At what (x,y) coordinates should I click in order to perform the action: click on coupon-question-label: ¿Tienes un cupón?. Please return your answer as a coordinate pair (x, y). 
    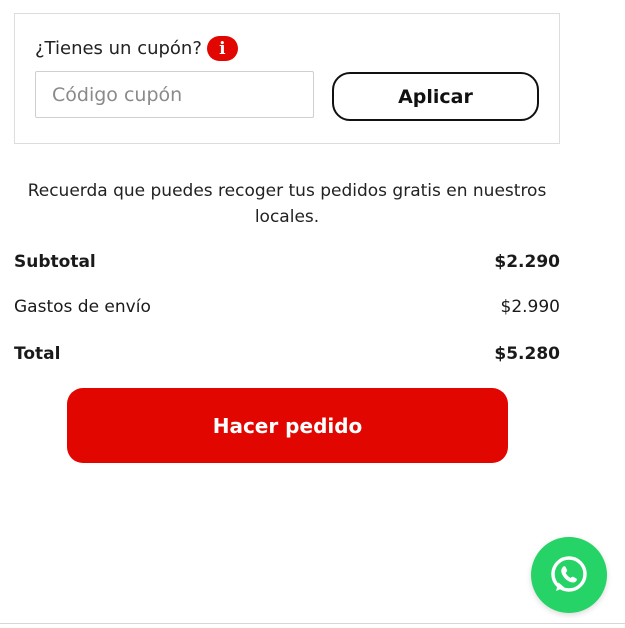
    Looking at the image, I should click on (118, 48).